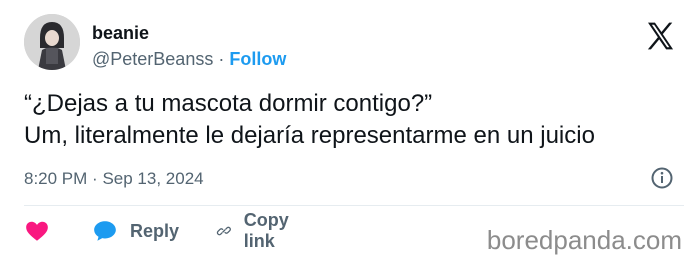  Describe the element at coordinates (266, 230) in the screenshot. I see `copy-link-label: Copy link` at that location.